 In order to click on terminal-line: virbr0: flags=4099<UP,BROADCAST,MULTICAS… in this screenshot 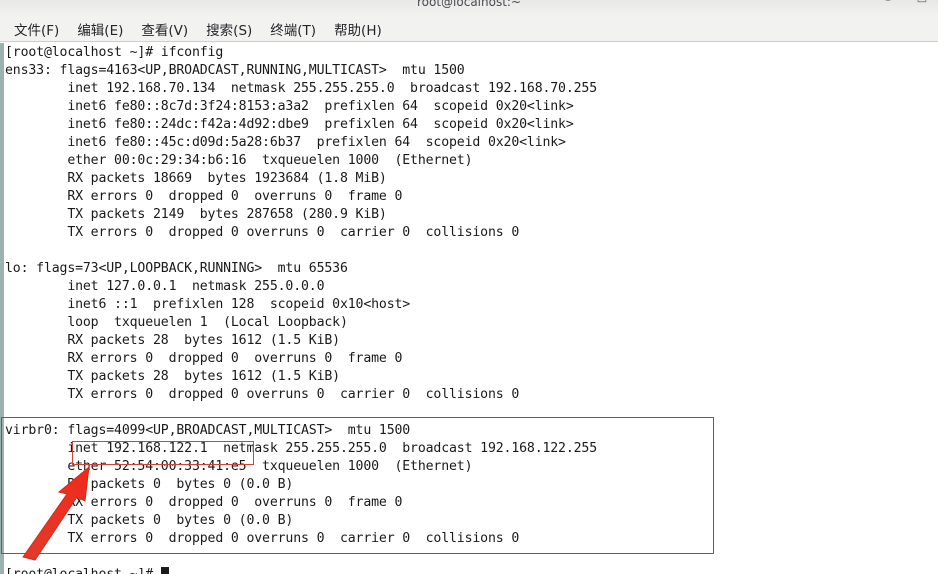, I will do `click(208, 430)`.